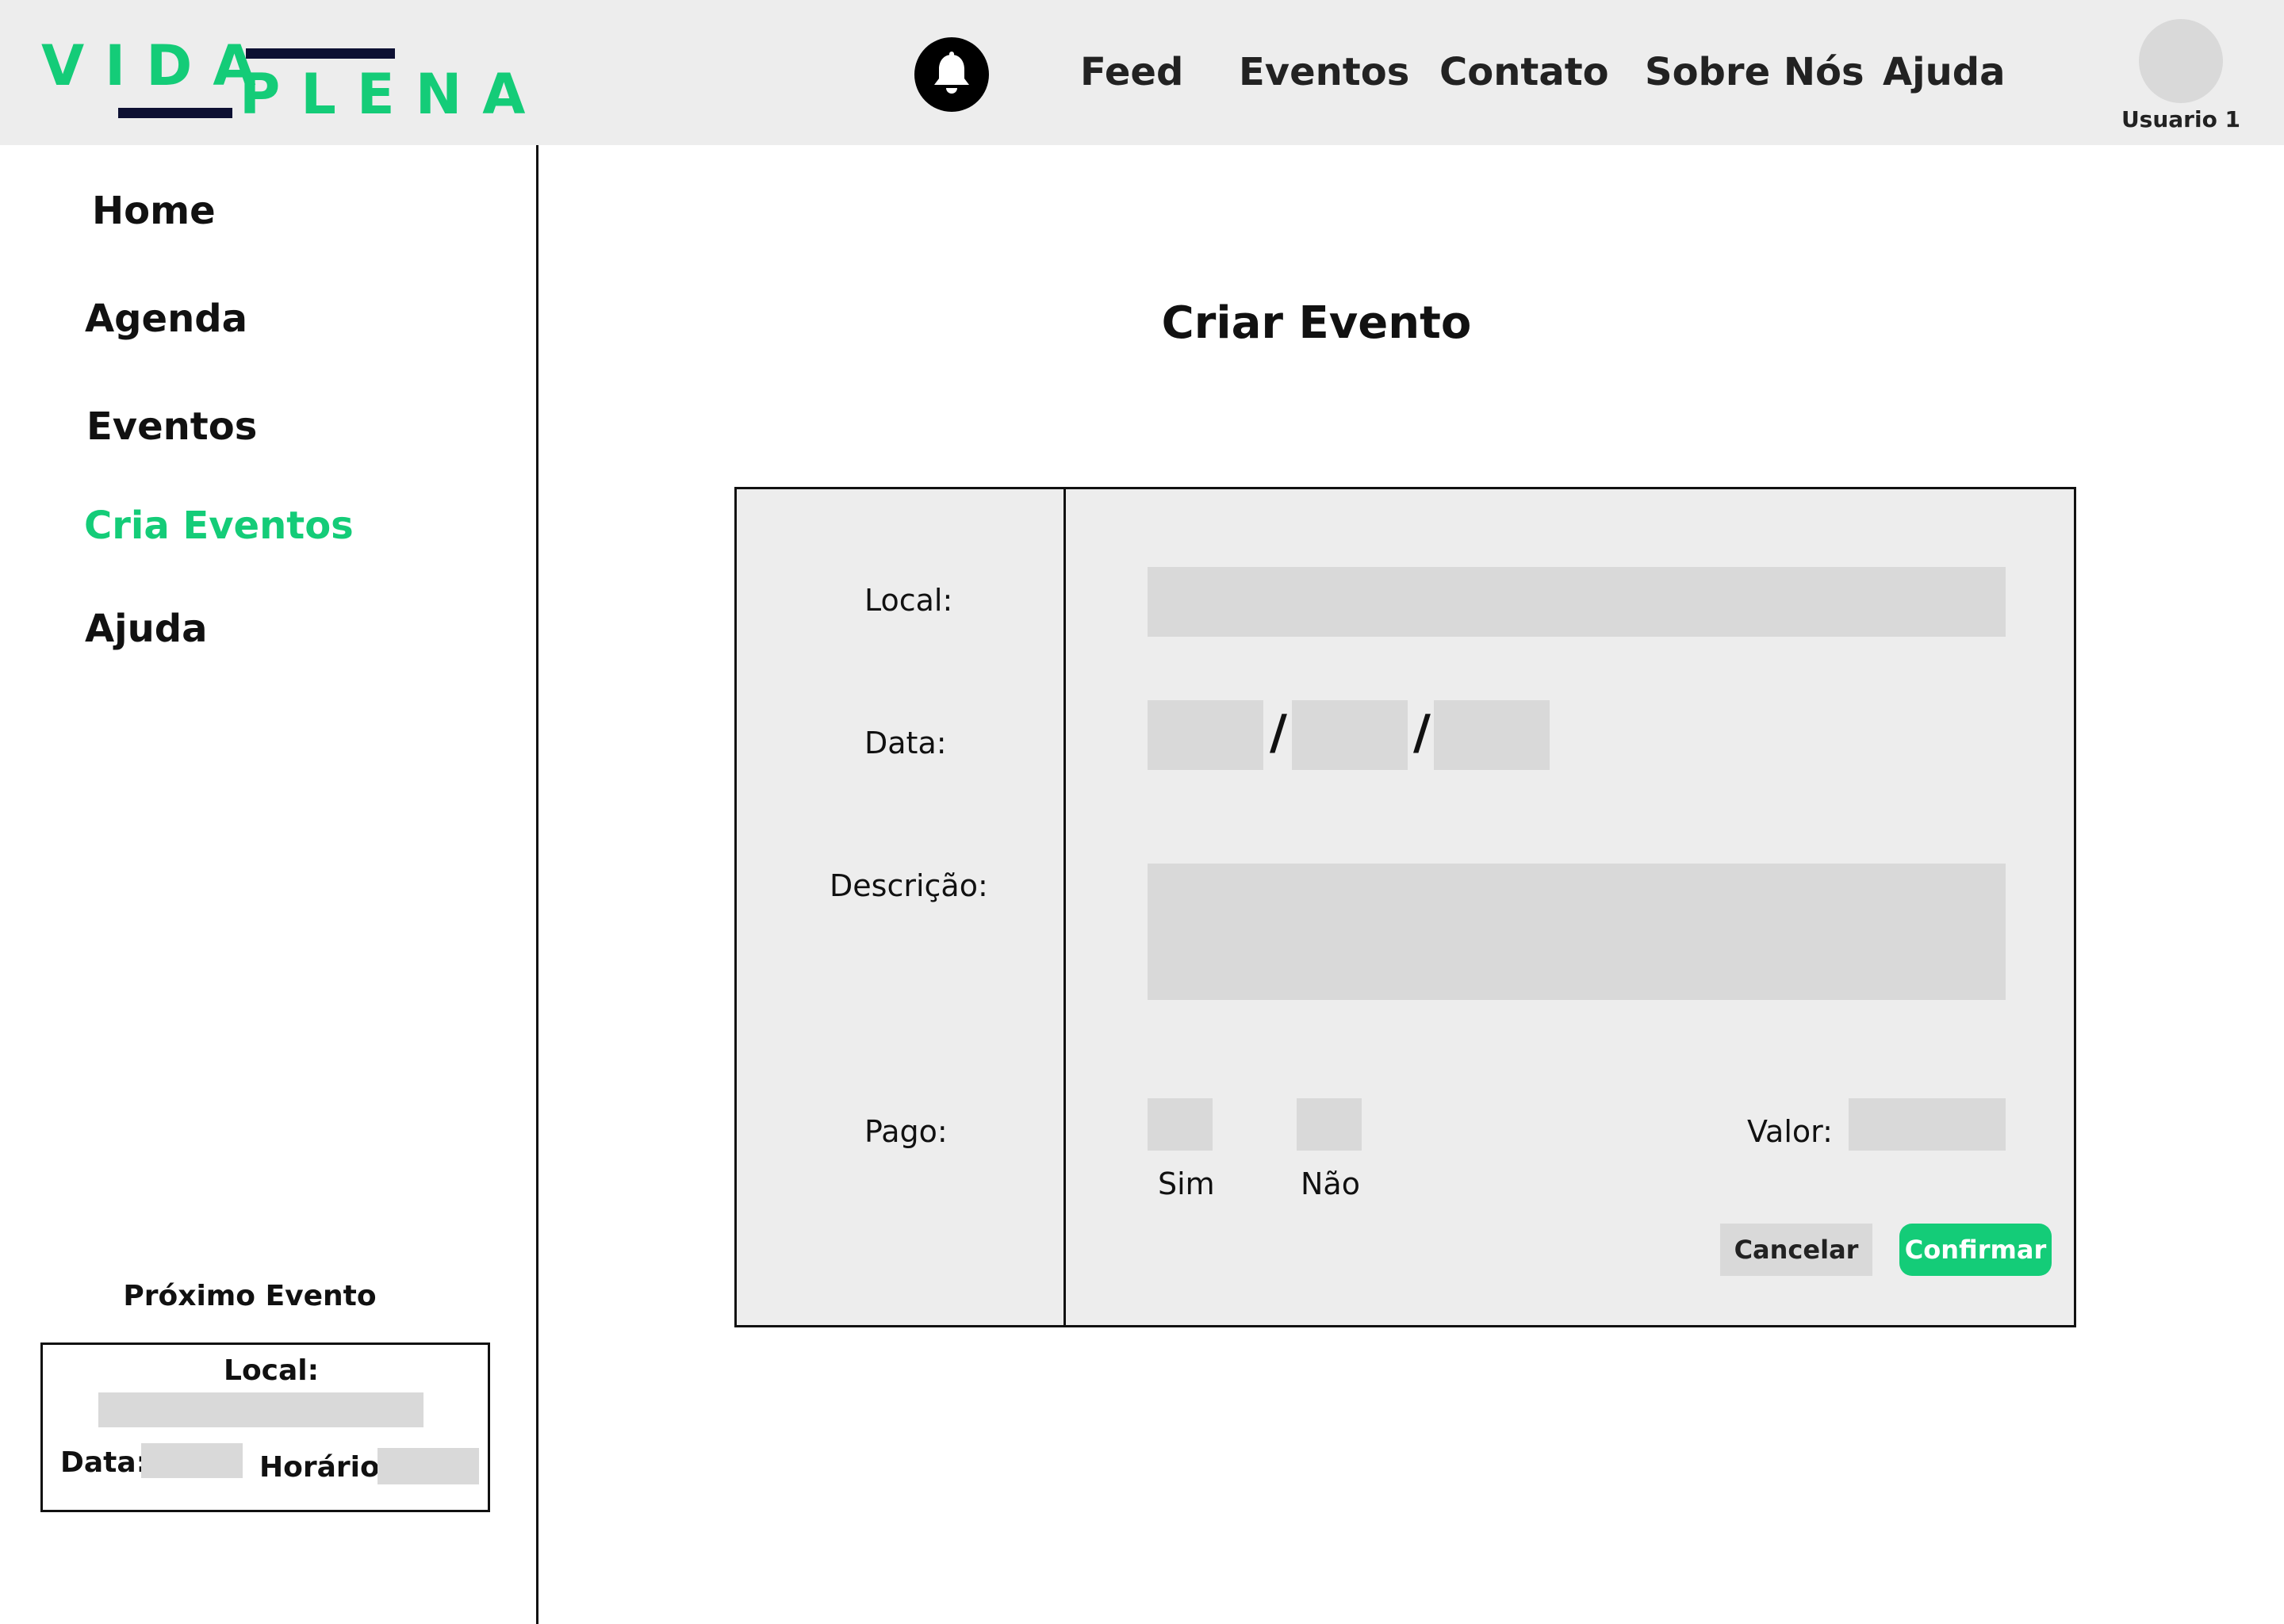 The height and width of the screenshot is (1624, 2284). What do you see at coordinates (325, 1467) in the screenshot?
I see `next-event-horario-label: Horário:` at bounding box center [325, 1467].